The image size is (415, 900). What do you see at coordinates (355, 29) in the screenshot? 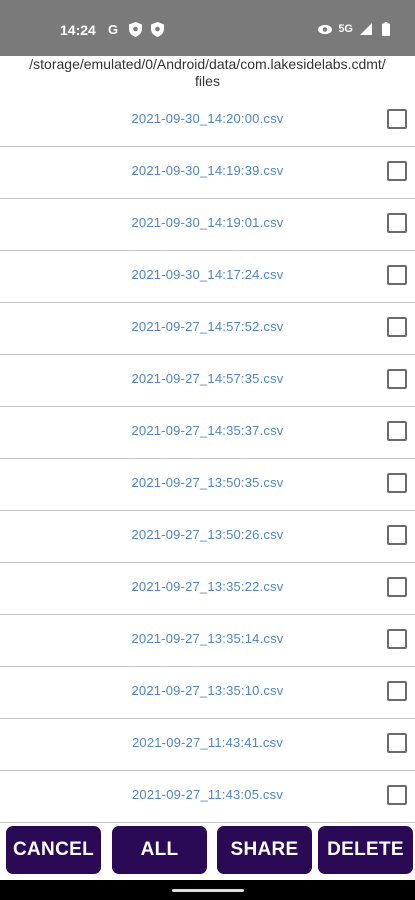
I see `status-icons-right: 5G` at bounding box center [355, 29].